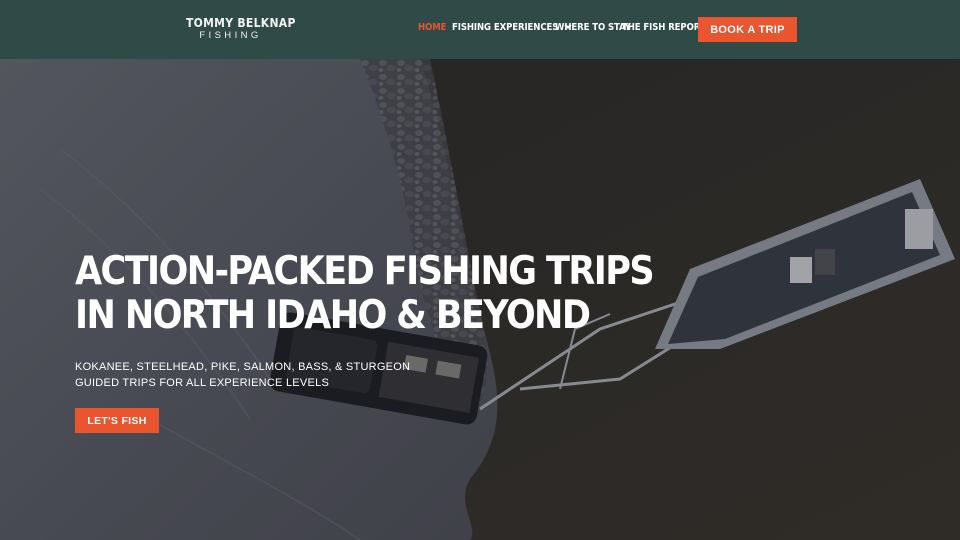 This screenshot has height=540, width=960. I want to click on nav-the-fish-report: THE FISH REPORT, so click(664, 27).